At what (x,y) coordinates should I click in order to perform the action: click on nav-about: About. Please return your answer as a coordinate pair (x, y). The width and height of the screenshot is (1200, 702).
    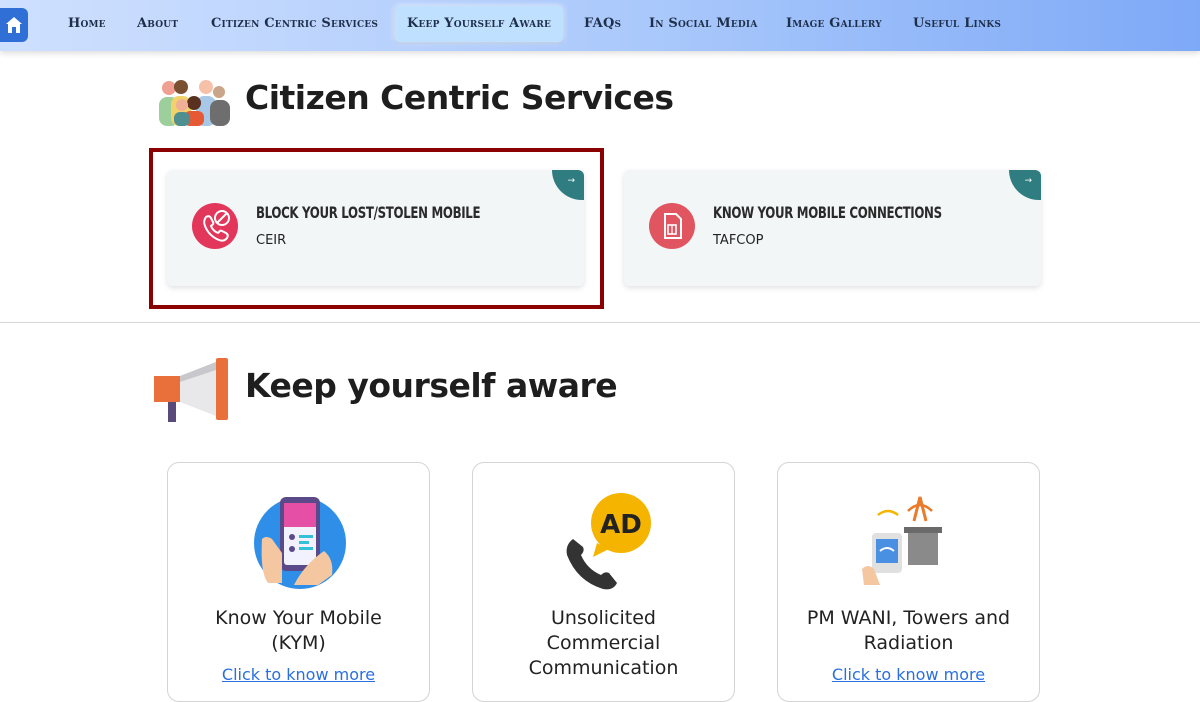
    Looking at the image, I should click on (157, 24).